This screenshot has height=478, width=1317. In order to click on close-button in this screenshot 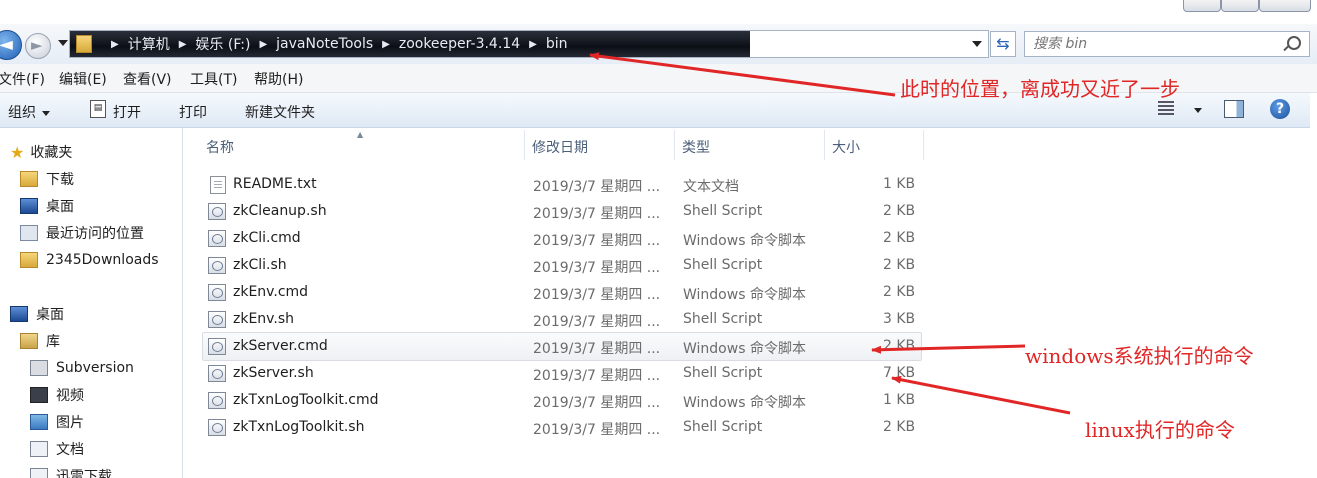, I will do `click(1285, 6)`.